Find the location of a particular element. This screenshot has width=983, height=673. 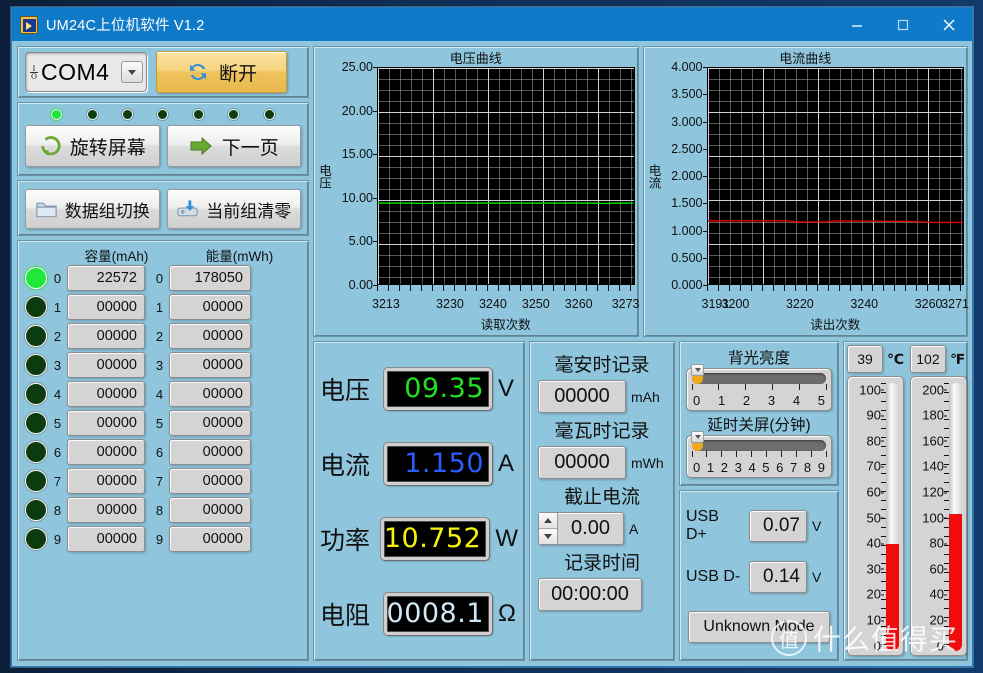

usb-dp-value: 0.07 is located at coordinates (778, 525).